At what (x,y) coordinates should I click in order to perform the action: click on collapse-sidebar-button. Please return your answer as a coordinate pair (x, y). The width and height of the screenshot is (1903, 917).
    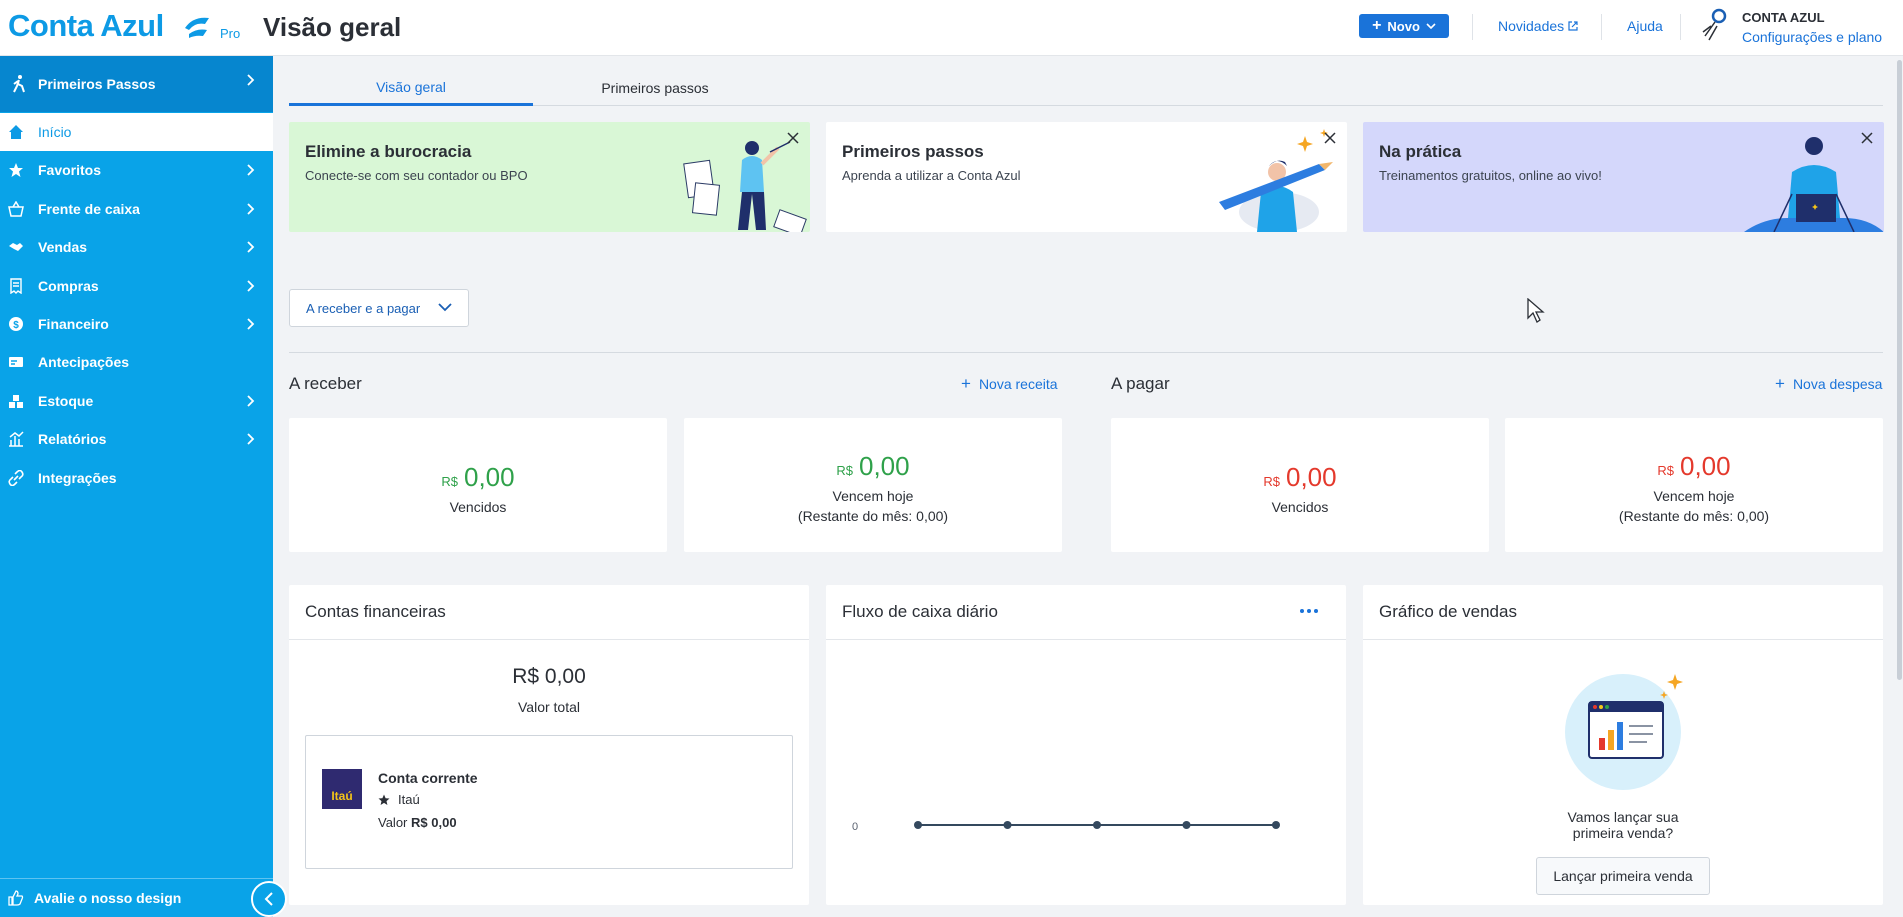
    Looking at the image, I should click on (269, 899).